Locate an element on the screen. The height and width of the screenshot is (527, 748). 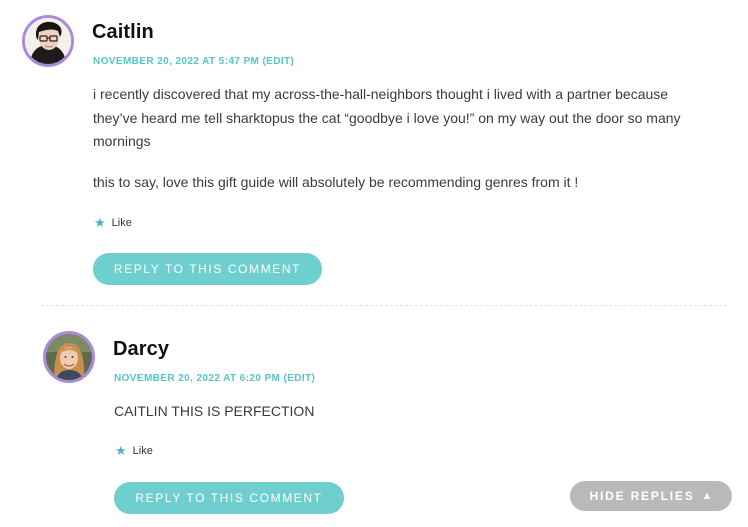
comment-author: Darcy is located at coordinates (141, 349).